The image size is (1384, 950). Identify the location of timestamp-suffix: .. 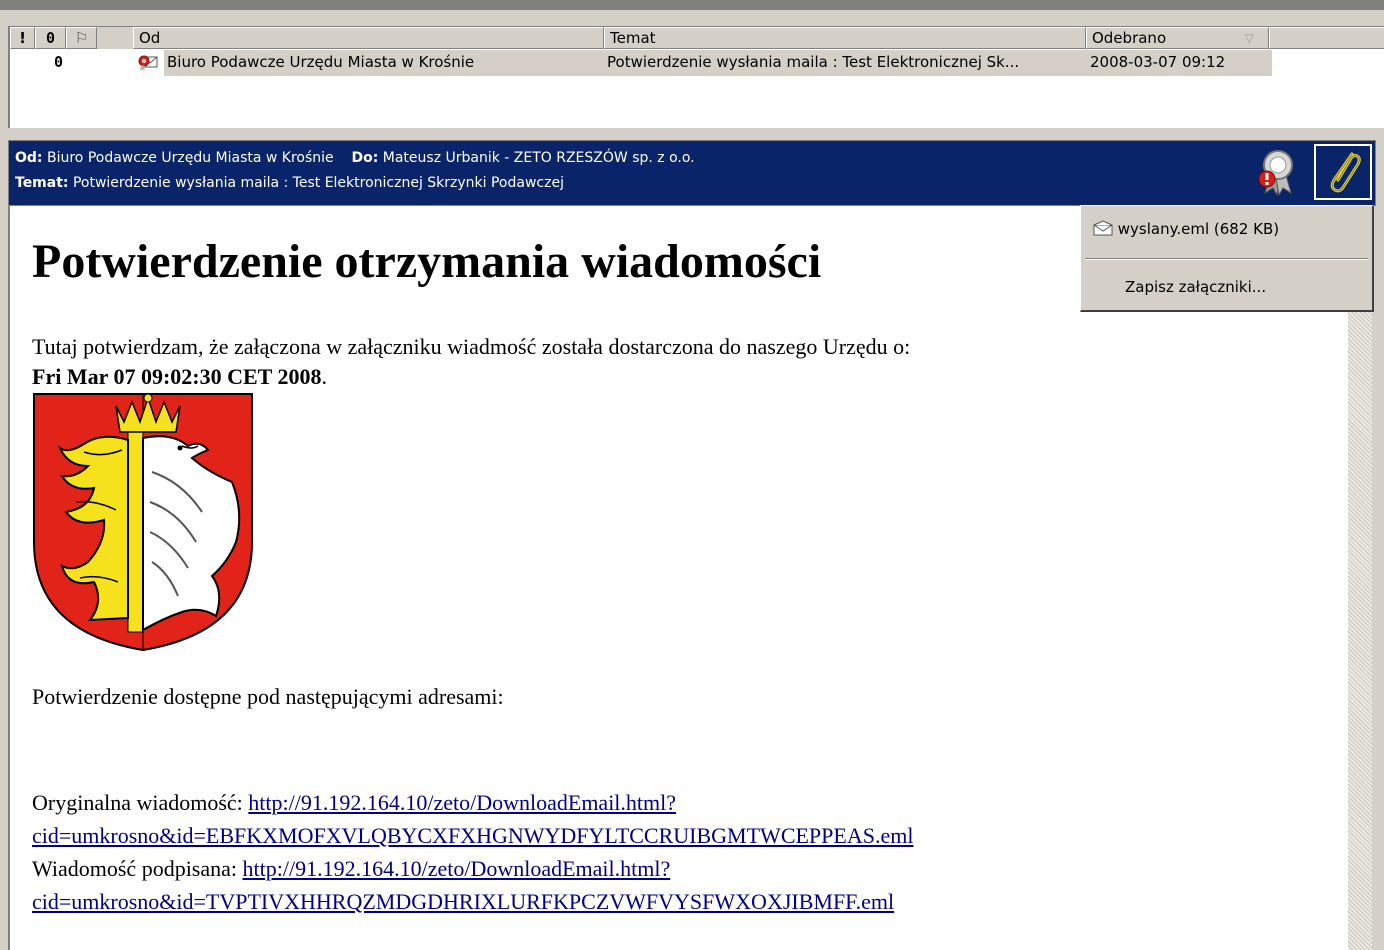
(324, 376).